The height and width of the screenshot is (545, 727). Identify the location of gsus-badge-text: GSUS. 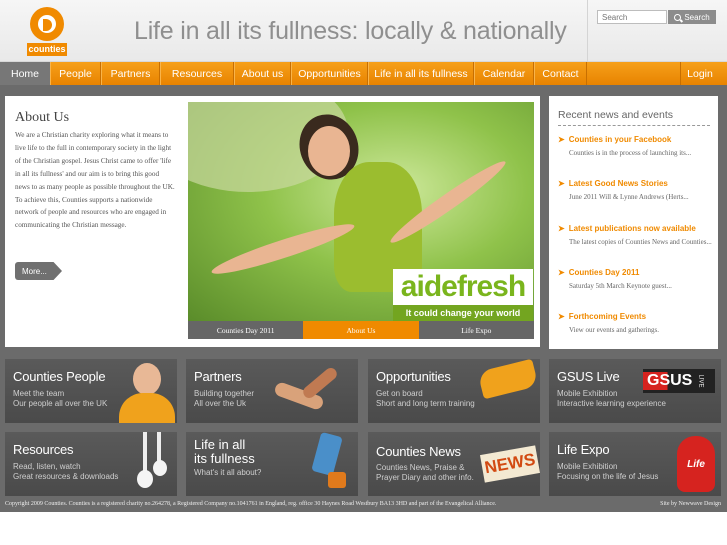
(668, 381).